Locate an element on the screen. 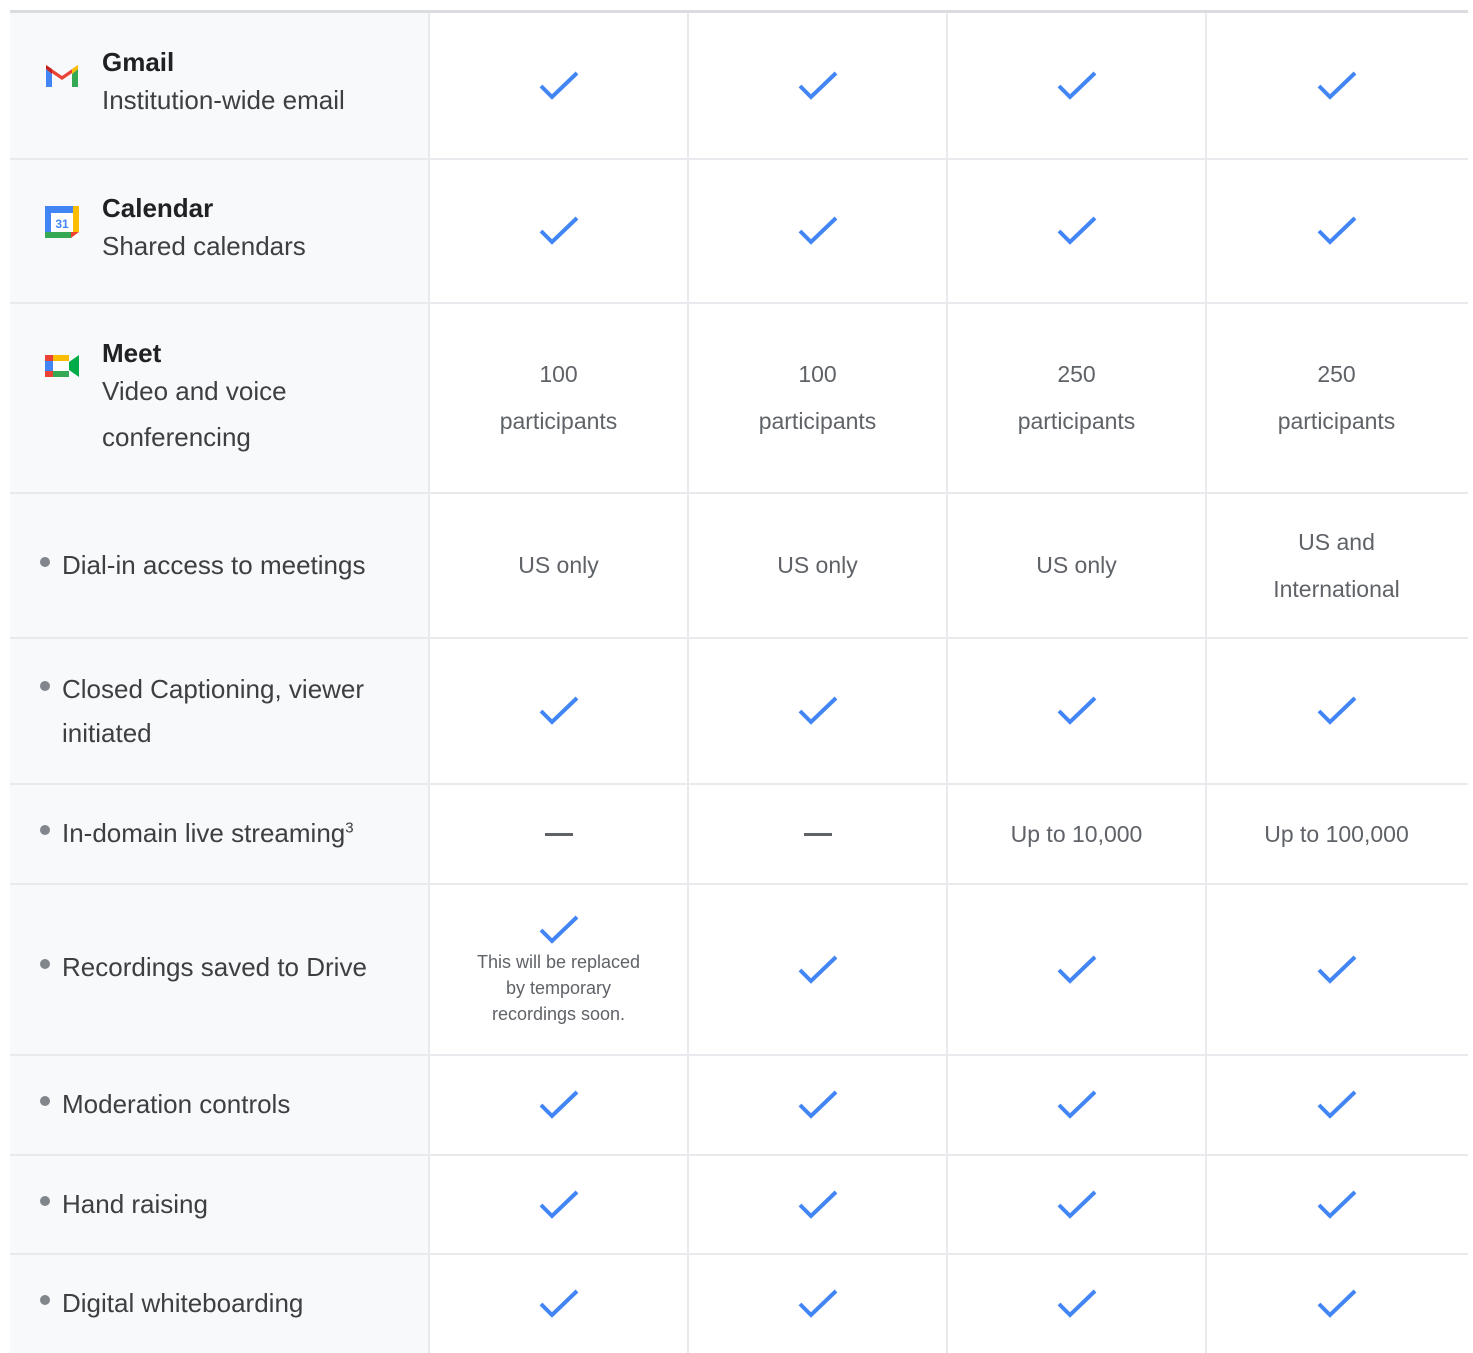 Image resolution: width=1473 pixels, height=1353 pixels. table-row-moderation: Moderation controls is located at coordinates (739, 1106).